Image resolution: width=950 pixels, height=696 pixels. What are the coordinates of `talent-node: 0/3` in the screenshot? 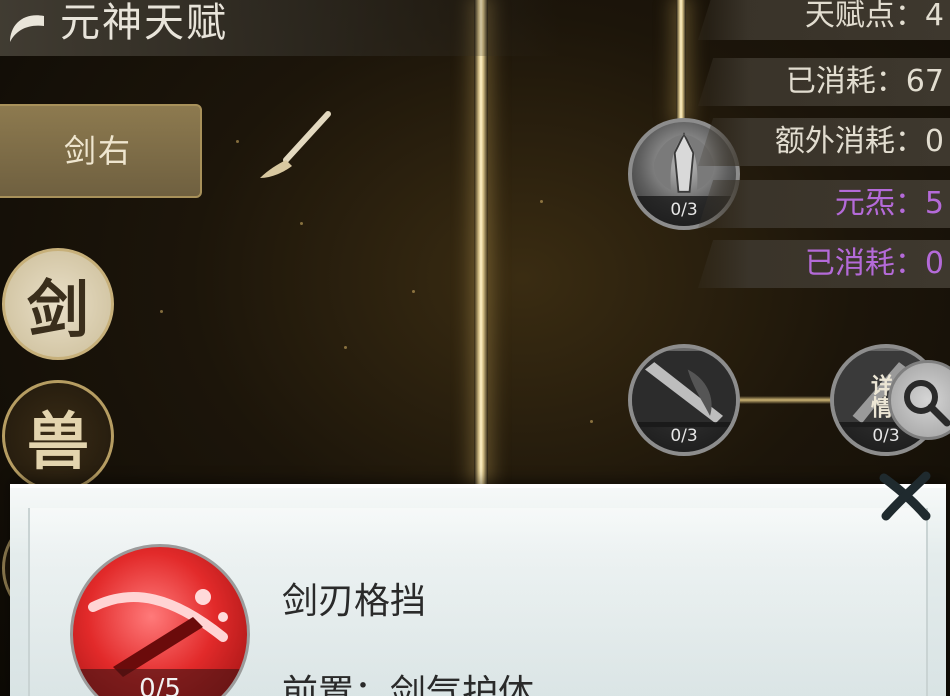 It's located at (684, 400).